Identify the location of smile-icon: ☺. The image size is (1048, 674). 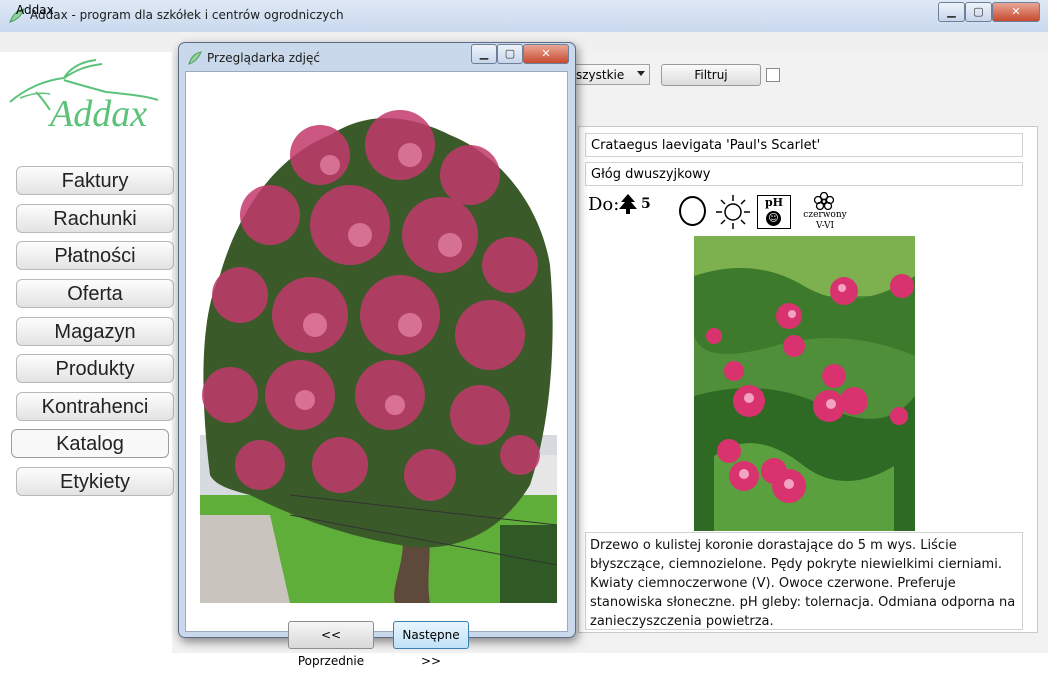
(773, 218).